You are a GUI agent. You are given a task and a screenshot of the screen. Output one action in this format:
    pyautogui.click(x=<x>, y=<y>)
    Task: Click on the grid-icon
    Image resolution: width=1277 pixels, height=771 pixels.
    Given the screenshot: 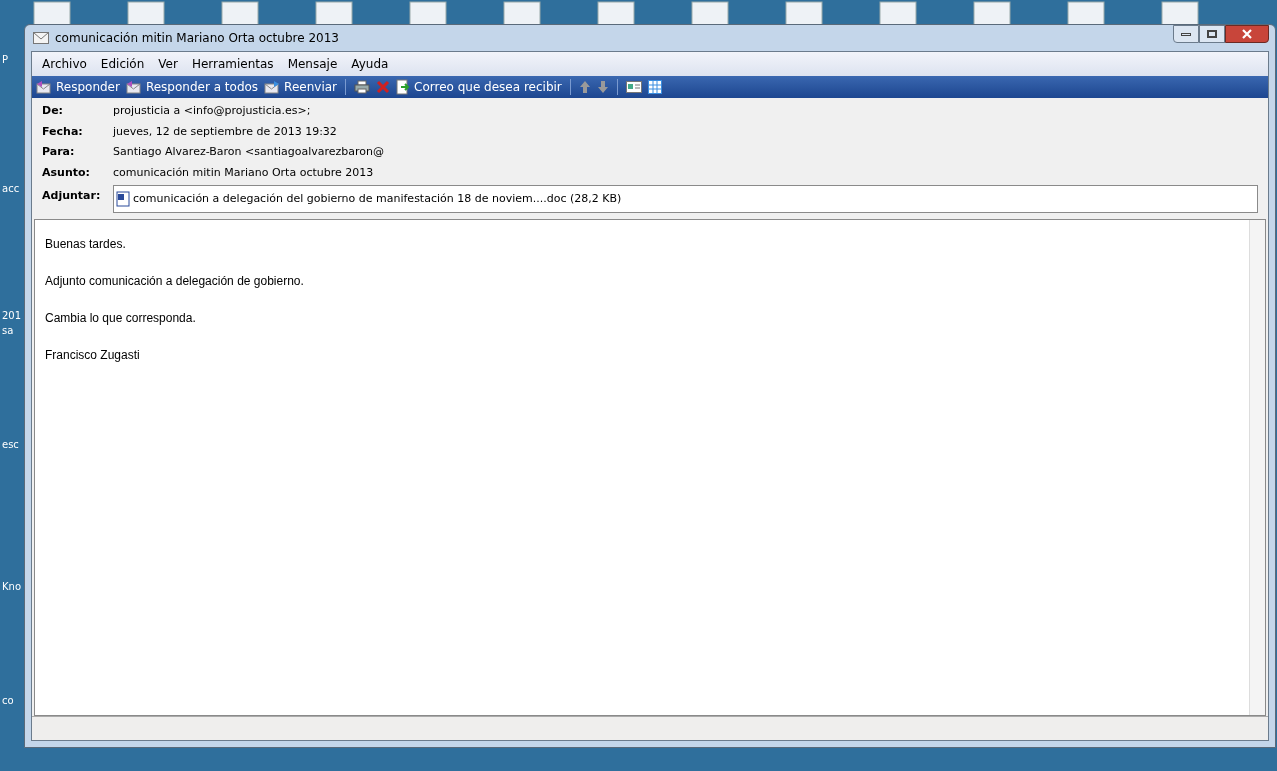 What is the action you would take?
    pyautogui.click(x=654, y=87)
    